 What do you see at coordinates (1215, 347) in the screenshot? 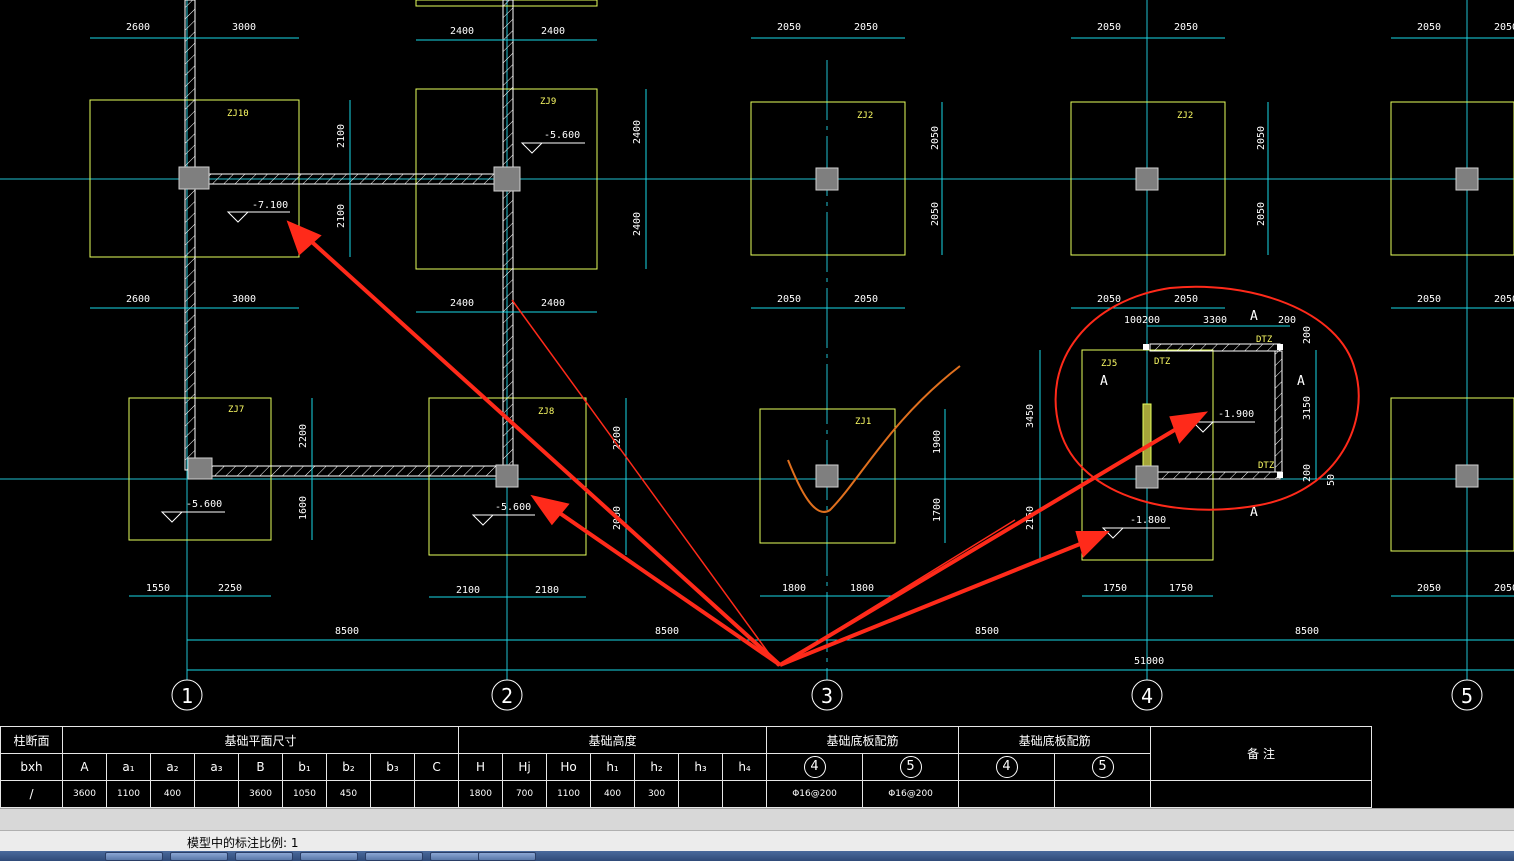
I see `pit-wall-top` at bounding box center [1215, 347].